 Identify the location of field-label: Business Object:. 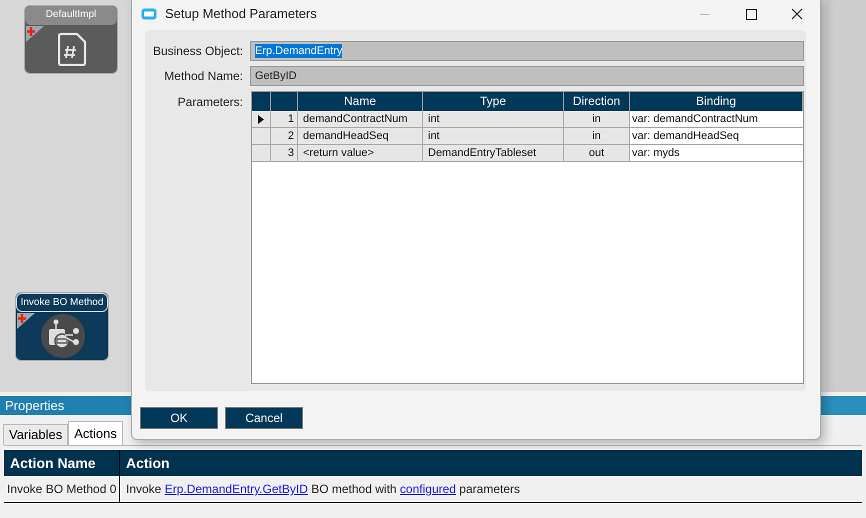
(197, 51).